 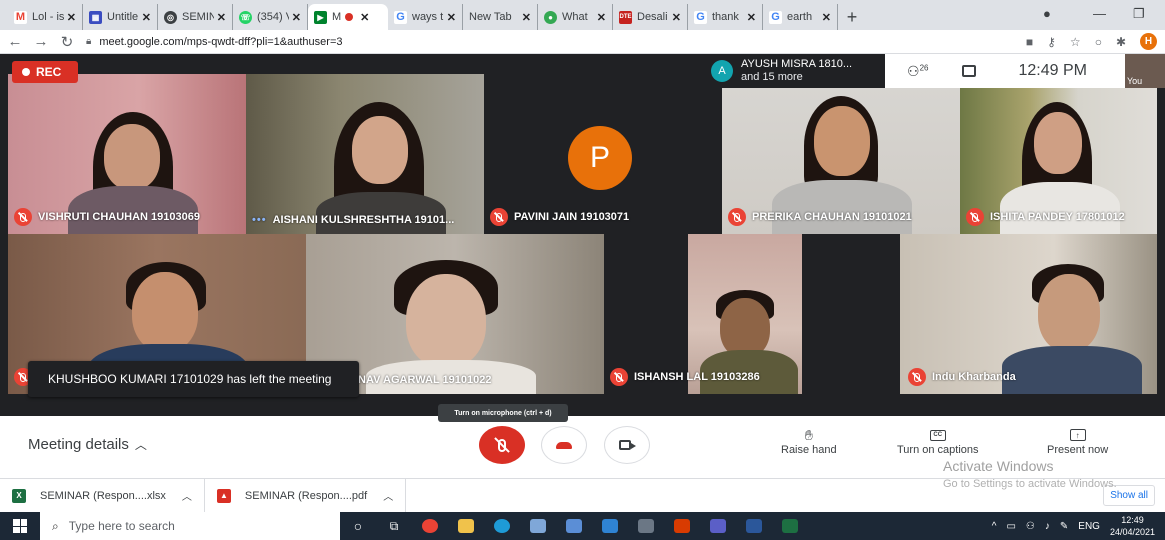 I want to click on key-icon: ⚷, so click(x=1051, y=42).